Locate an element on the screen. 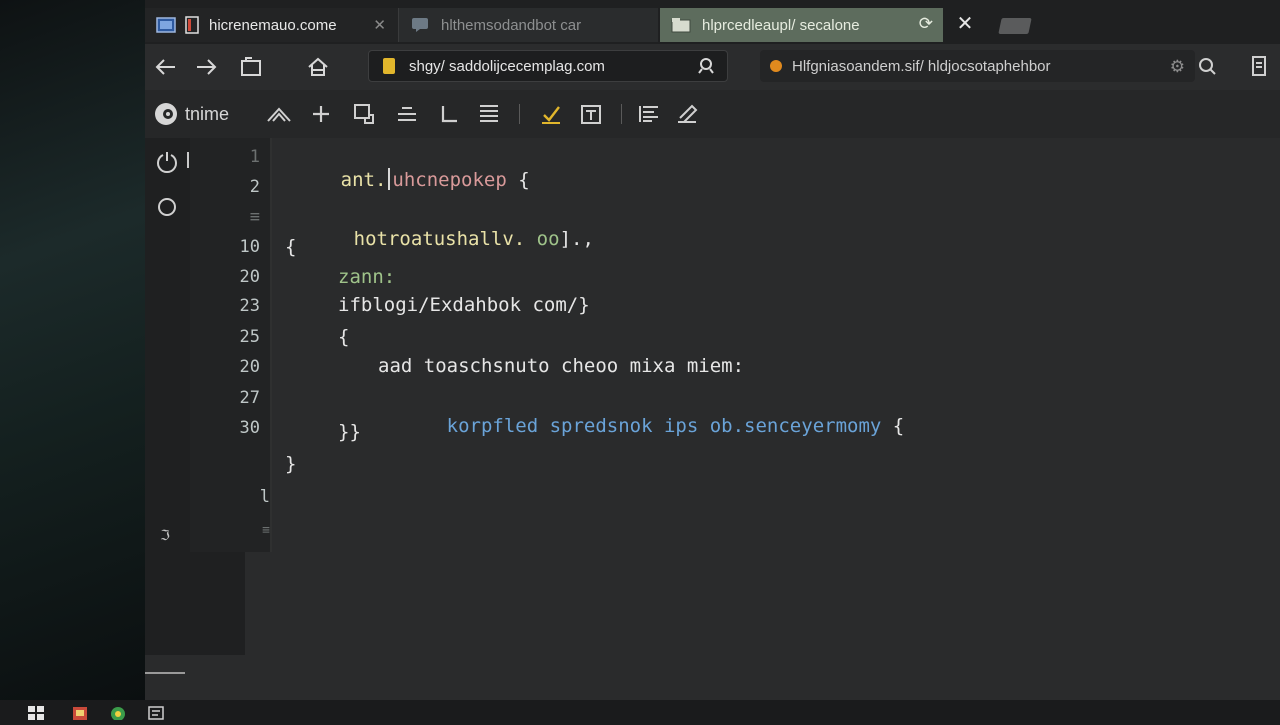  tab-2: hlthemsodandbot car is located at coordinates (528, 25).